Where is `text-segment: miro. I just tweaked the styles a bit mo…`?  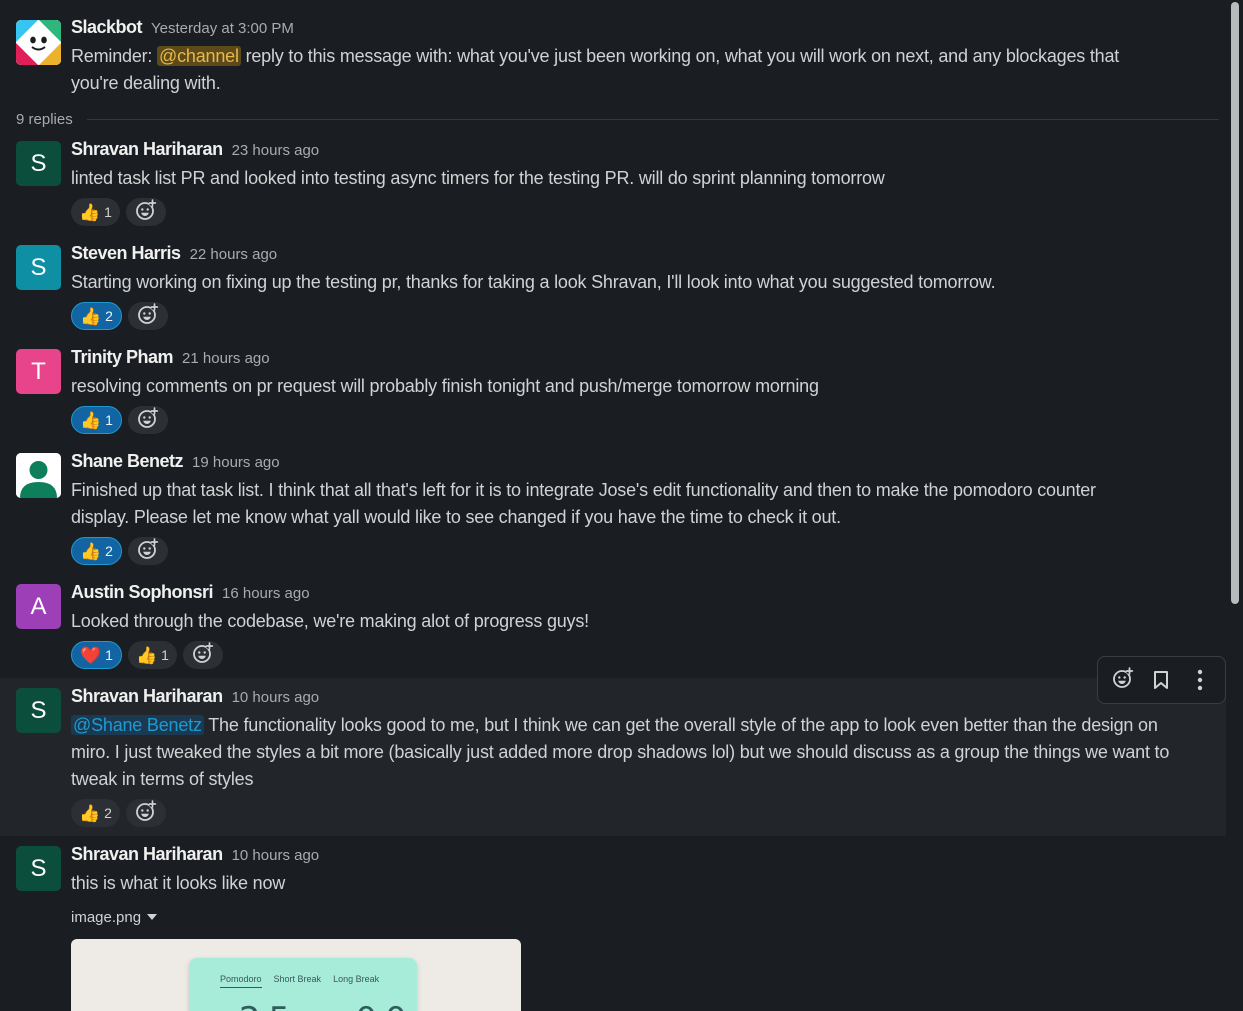
text-segment: miro. I just tweaked the styles a bit mo… is located at coordinates (620, 752).